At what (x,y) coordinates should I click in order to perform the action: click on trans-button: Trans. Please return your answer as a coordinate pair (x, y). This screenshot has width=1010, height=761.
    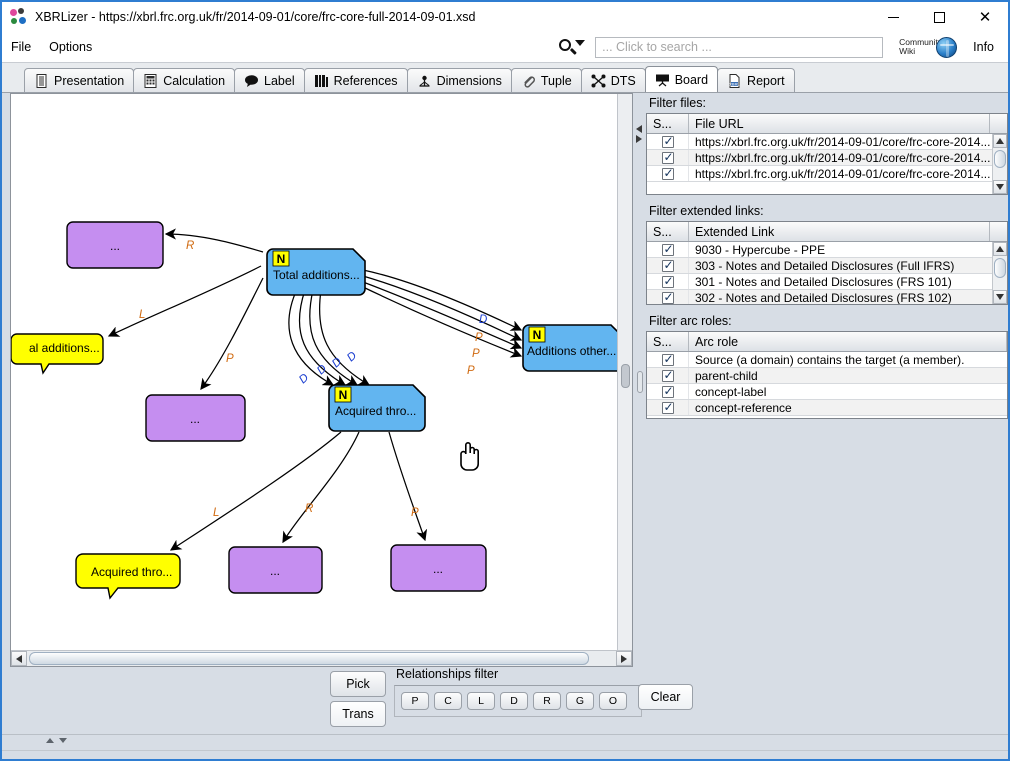
    Looking at the image, I should click on (358, 714).